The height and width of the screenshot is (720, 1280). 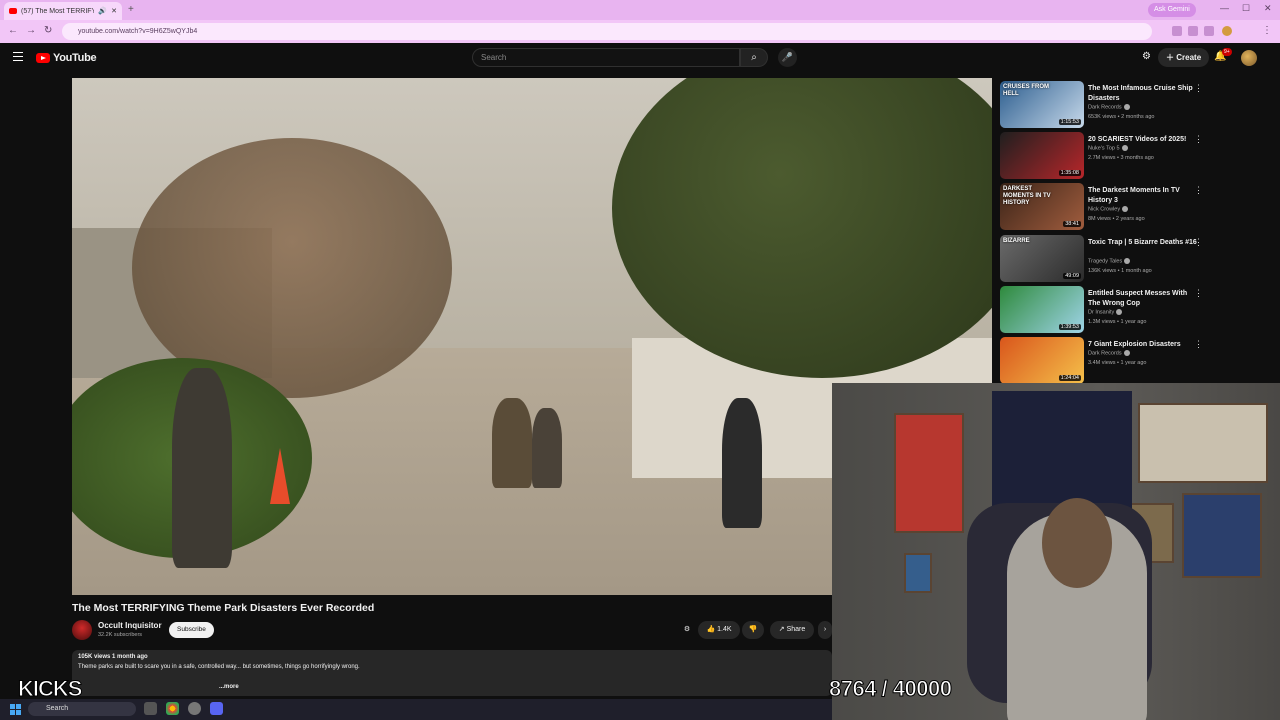 What do you see at coordinates (1144, 243) in the screenshot?
I see `recommendation-title: Toxic Trap | 5 Bizarre Deaths #16` at bounding box center [1144, 243].